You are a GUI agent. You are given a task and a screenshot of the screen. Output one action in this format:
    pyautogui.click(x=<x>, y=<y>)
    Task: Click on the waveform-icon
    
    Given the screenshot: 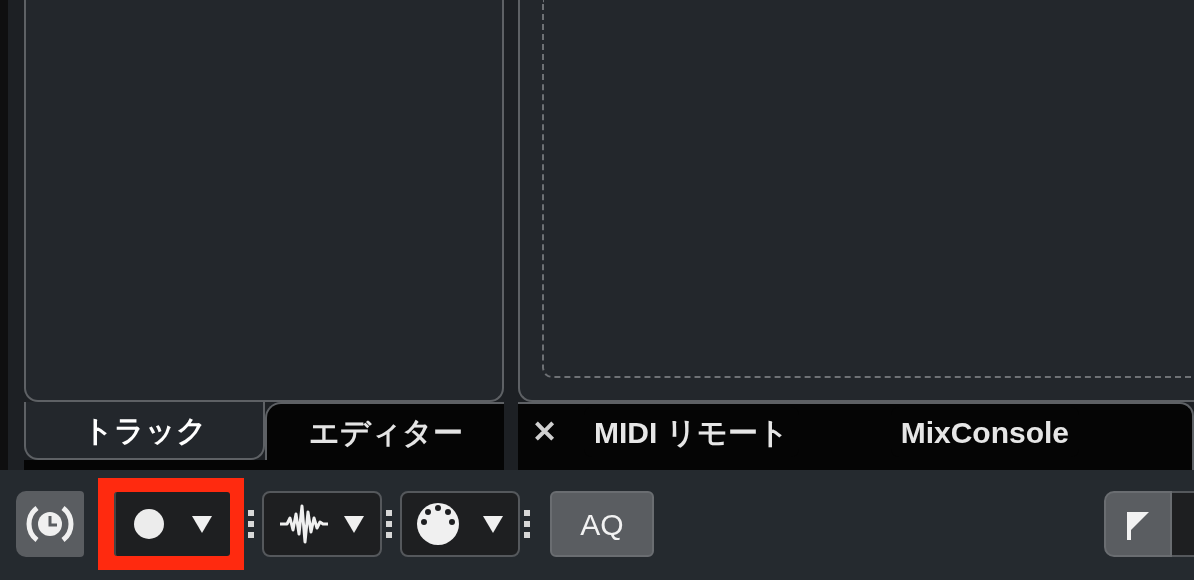 What is the action you would take?
    pyautogui.click(x=304, y=524)
    